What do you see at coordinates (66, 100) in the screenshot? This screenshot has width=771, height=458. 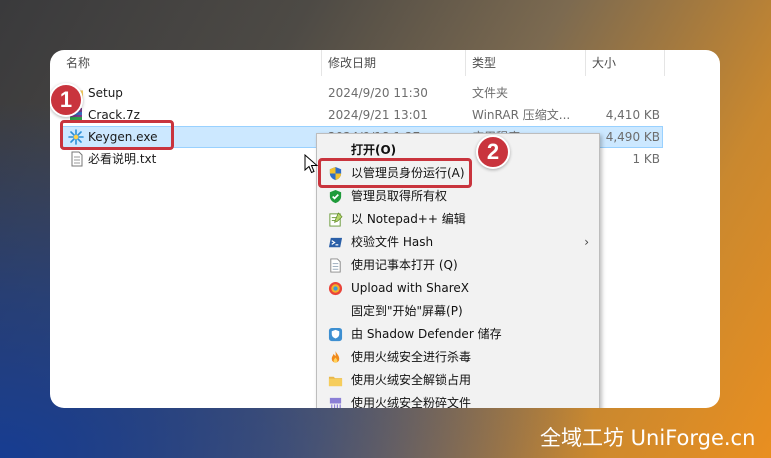 I see `step-badge-1: 1` at bounding box center [66, 100].